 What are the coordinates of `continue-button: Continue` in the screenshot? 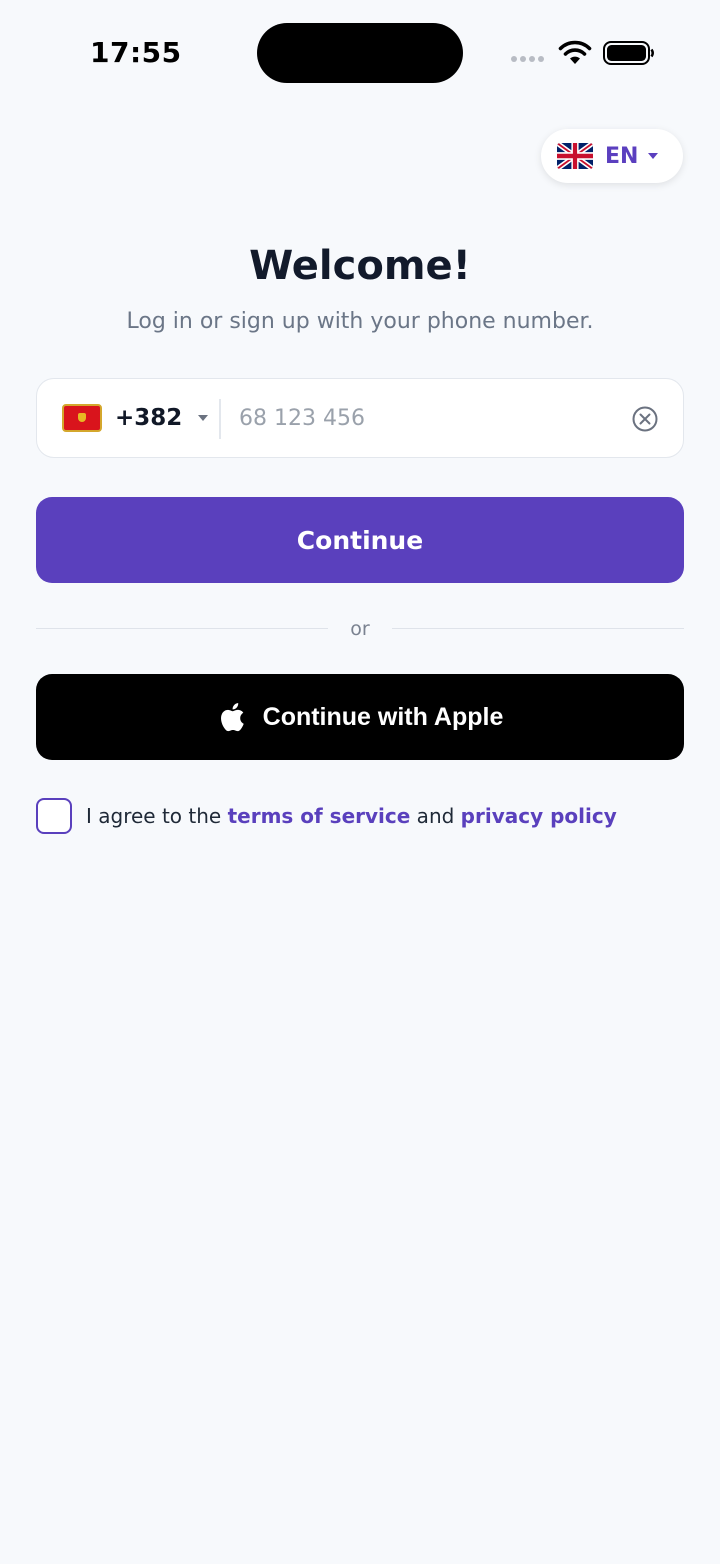 It's located at (360, 540).